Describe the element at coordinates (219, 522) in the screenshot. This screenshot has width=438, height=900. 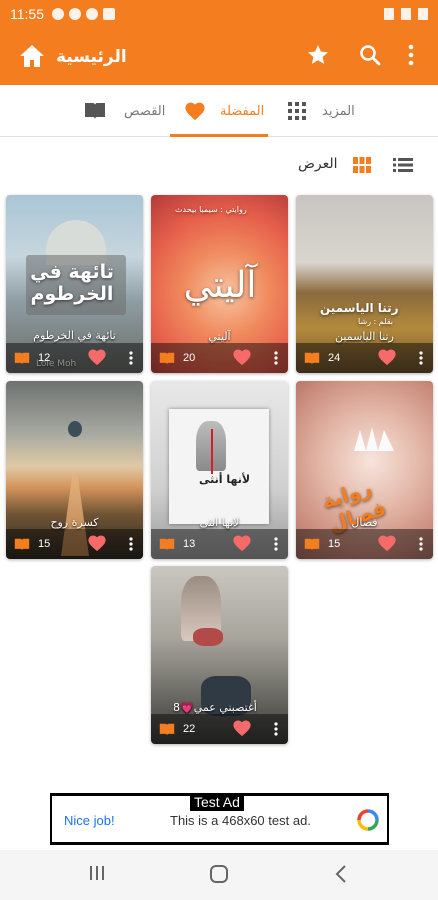
I see `story-title: لانها انثى` at that location.